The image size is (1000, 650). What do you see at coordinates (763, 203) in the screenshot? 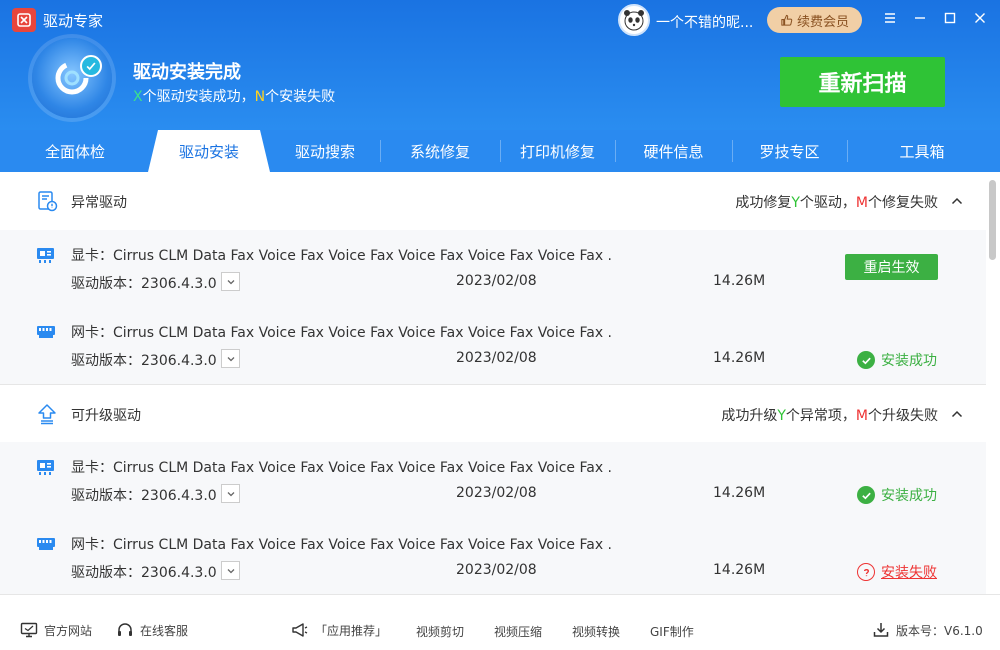
I see `status-part: 成功修复` at bounding box center [763, 203].